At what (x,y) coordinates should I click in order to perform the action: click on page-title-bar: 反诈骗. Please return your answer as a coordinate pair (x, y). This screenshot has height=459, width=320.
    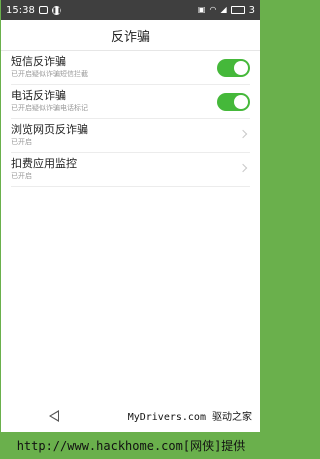
    Looking at the image, I should click on (130, 35).